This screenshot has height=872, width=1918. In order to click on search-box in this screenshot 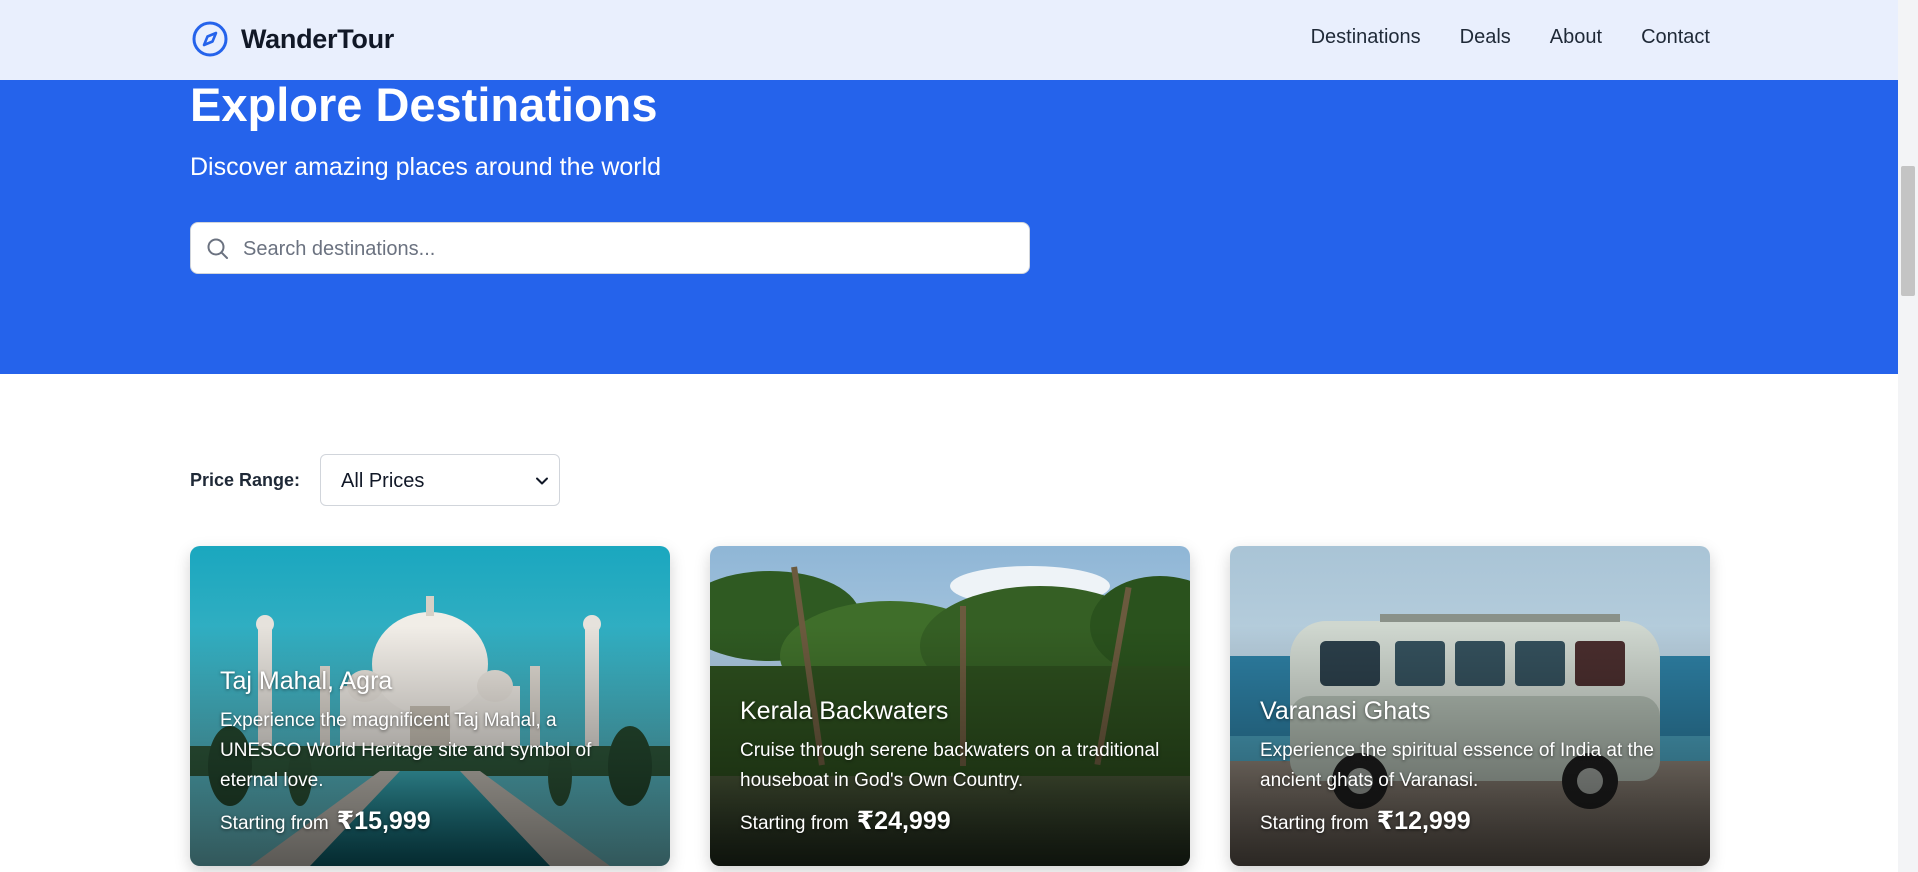, I will do `click(610, 248)`.